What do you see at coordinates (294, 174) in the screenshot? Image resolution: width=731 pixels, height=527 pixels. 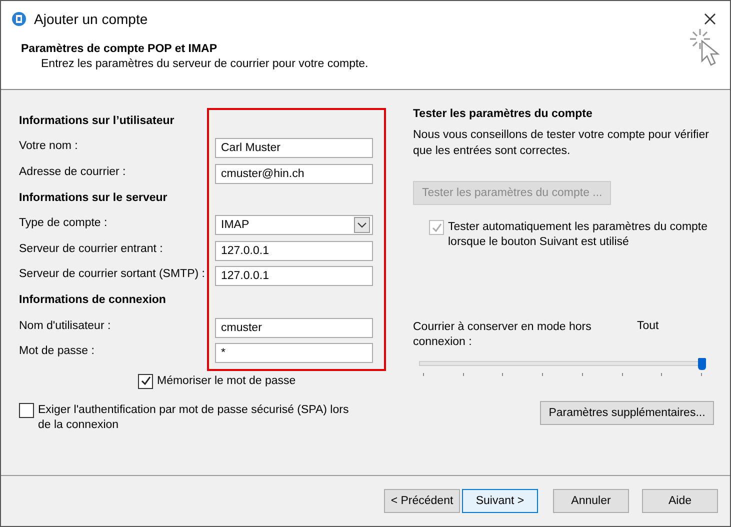 I see `input-field: cmuster@hin.ch` at bounding box center [294, 174].